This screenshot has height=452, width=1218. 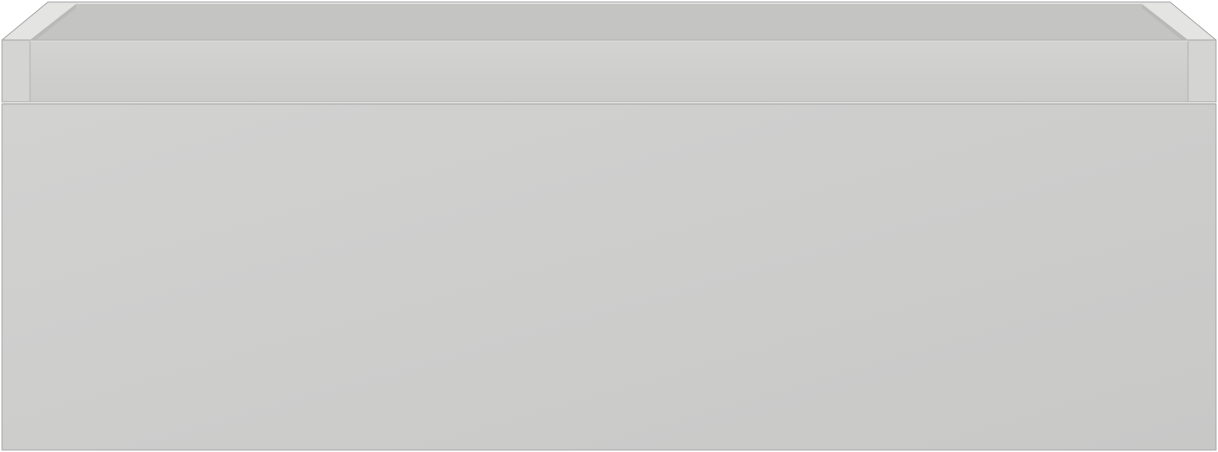 What do you see at coordinates (16, 71) in the screenshot?
I see `left-side-post` at bounding box center [16, 71].